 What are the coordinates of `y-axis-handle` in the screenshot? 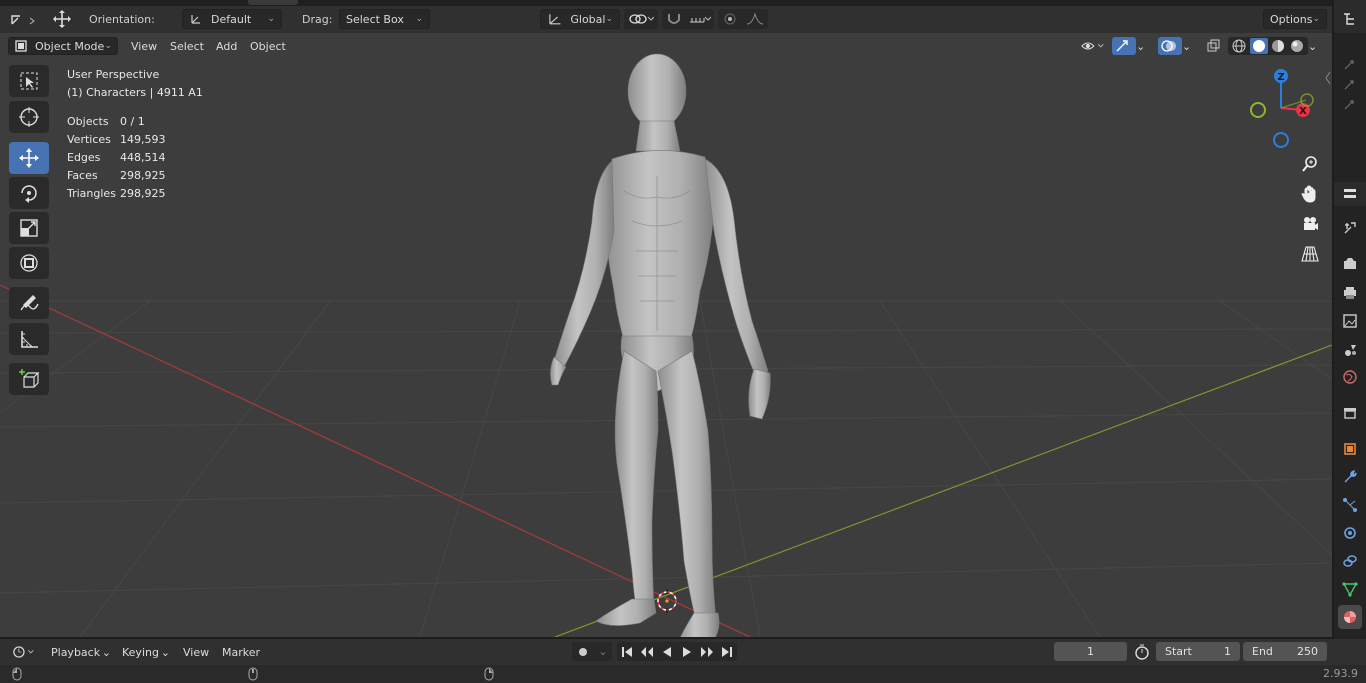 It's located at (1307, 100).